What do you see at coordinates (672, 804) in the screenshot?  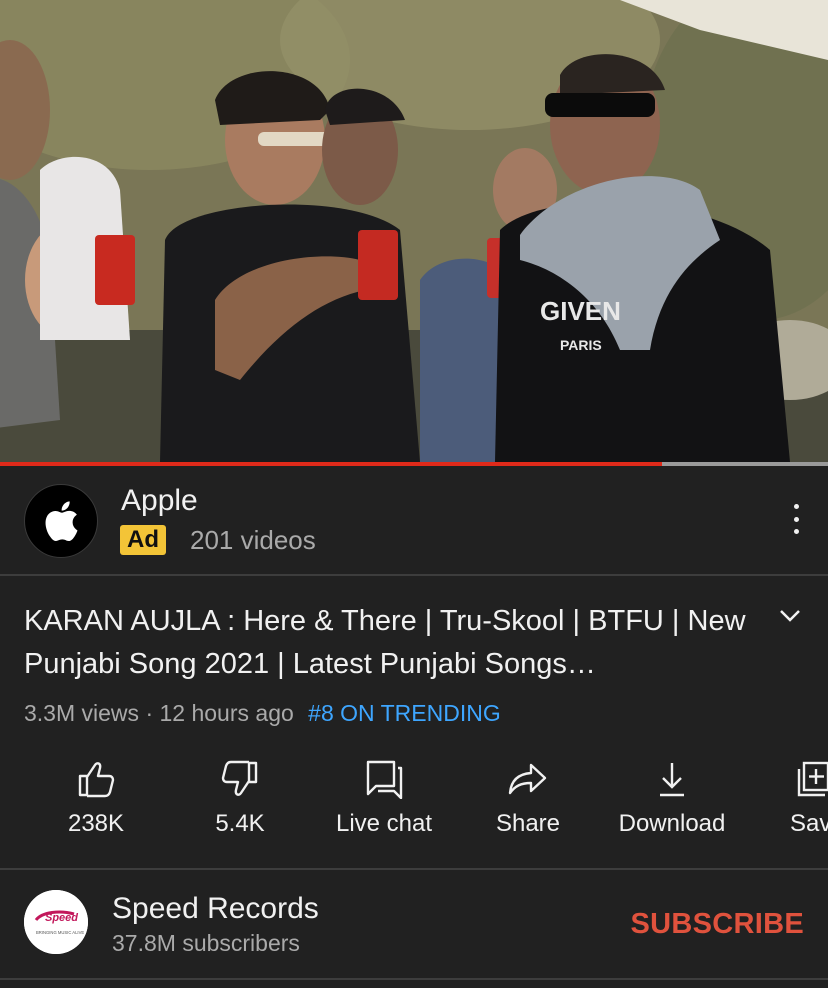 I see `download-button: Download` at bounding box center [672, 804].